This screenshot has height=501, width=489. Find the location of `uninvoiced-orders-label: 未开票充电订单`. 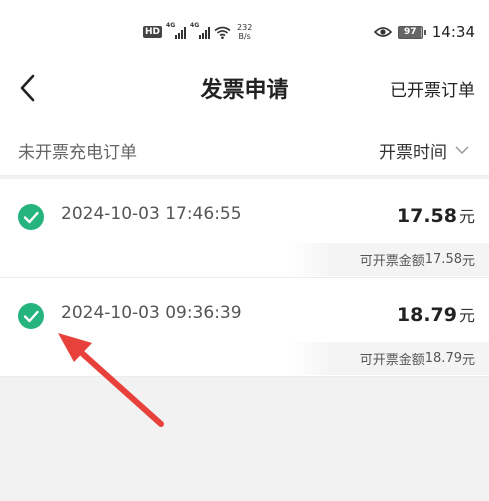

uninvoiced-orders-label: 未开票充电订单 is located at coordinates (77, 153).